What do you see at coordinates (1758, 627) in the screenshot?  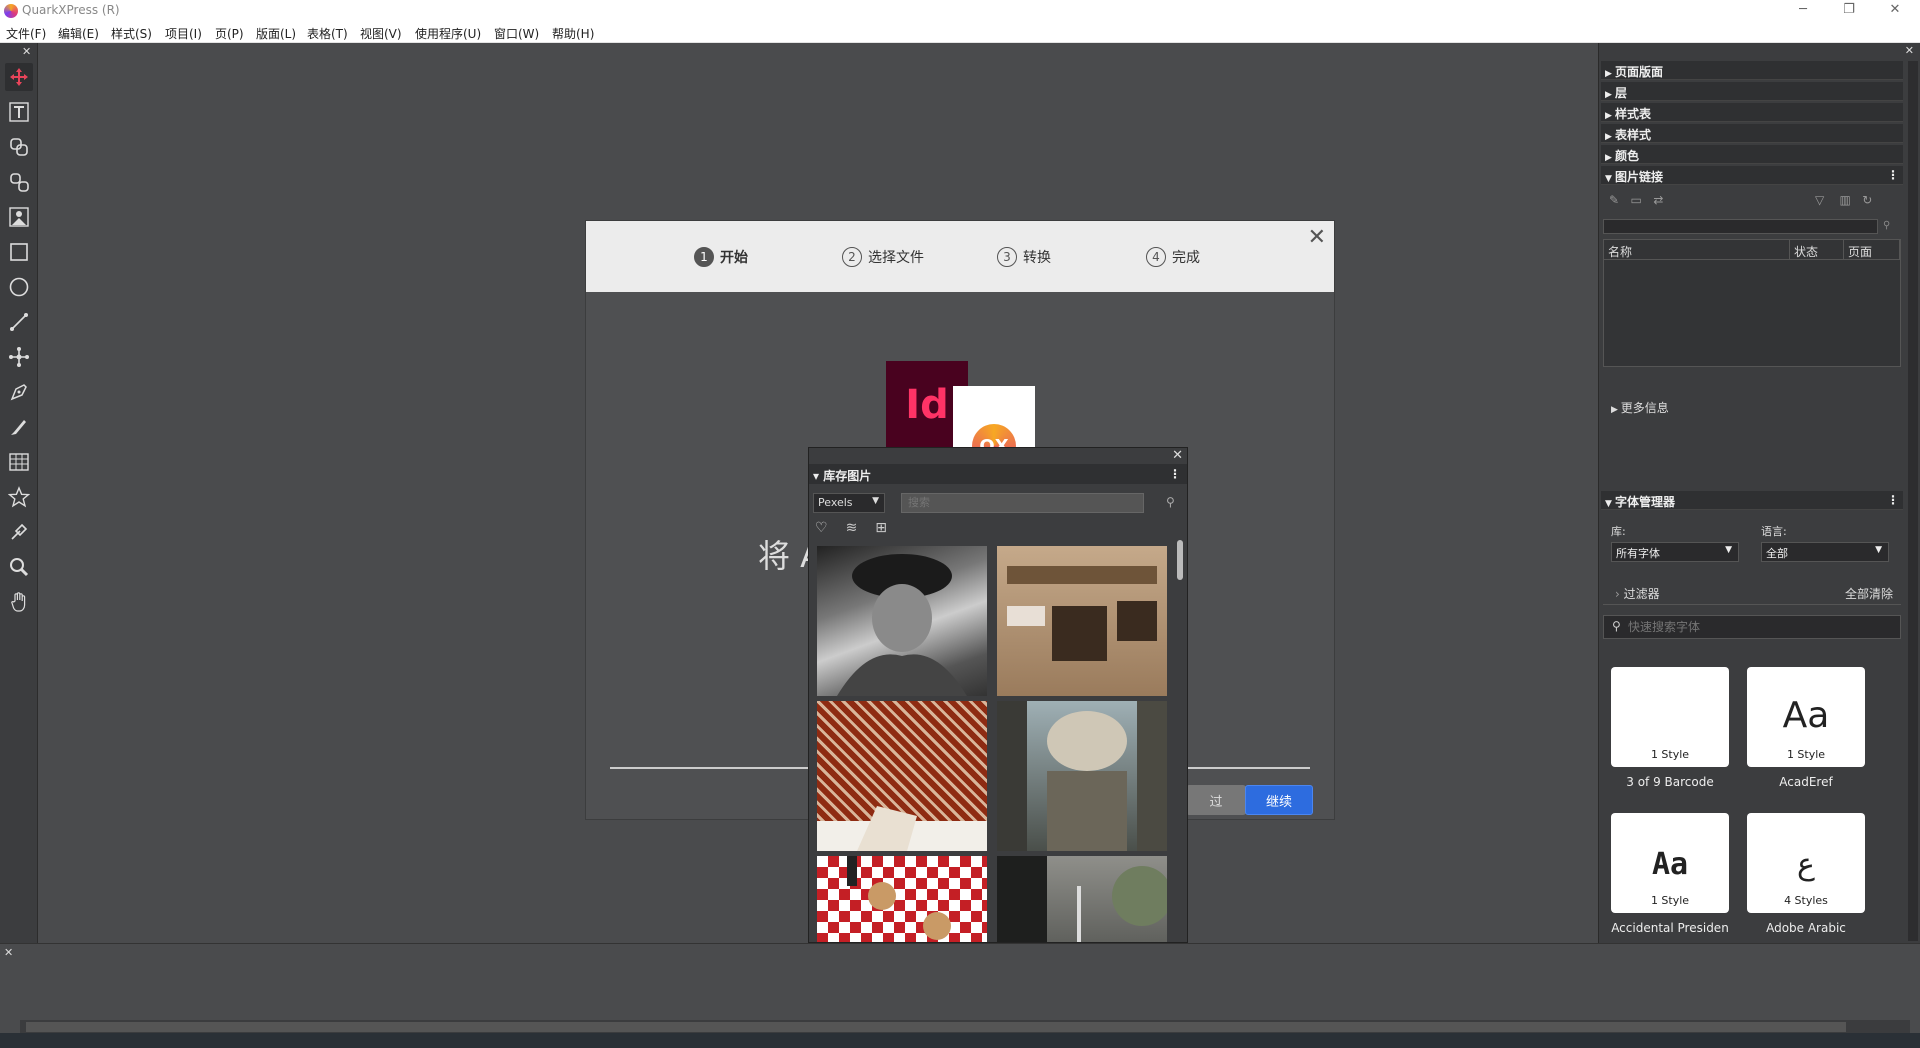 I see `font-search-input` at bounding box center [1758, 627].